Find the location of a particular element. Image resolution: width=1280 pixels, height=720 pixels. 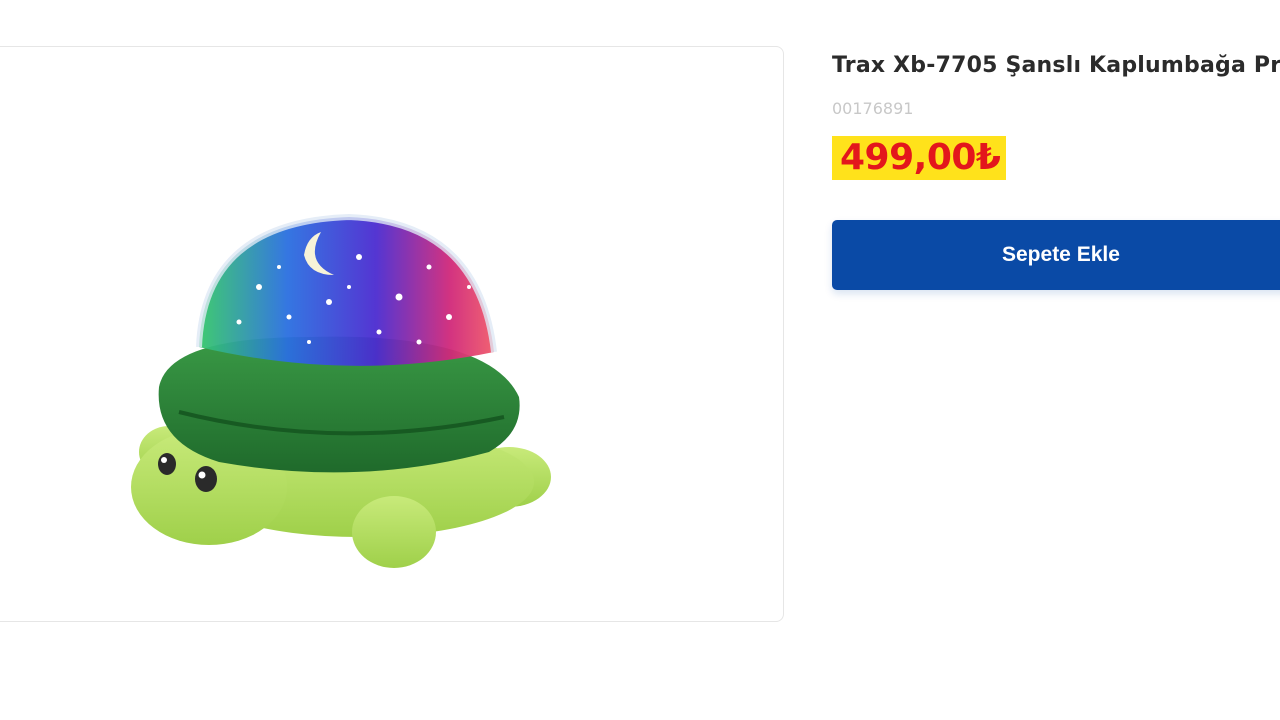

add-to-cart-button: Sepete Ekle is located at coordinates (1056, 255).